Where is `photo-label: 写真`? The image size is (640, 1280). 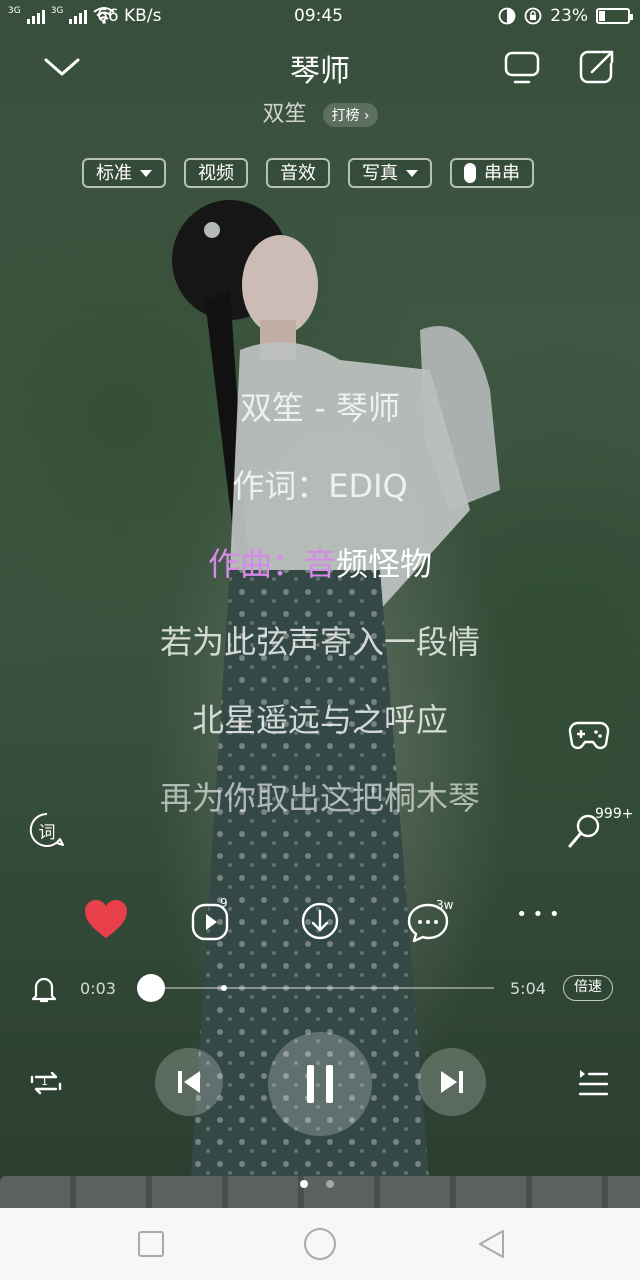 photo-label: 写真 is located at coordinates (380, 173).